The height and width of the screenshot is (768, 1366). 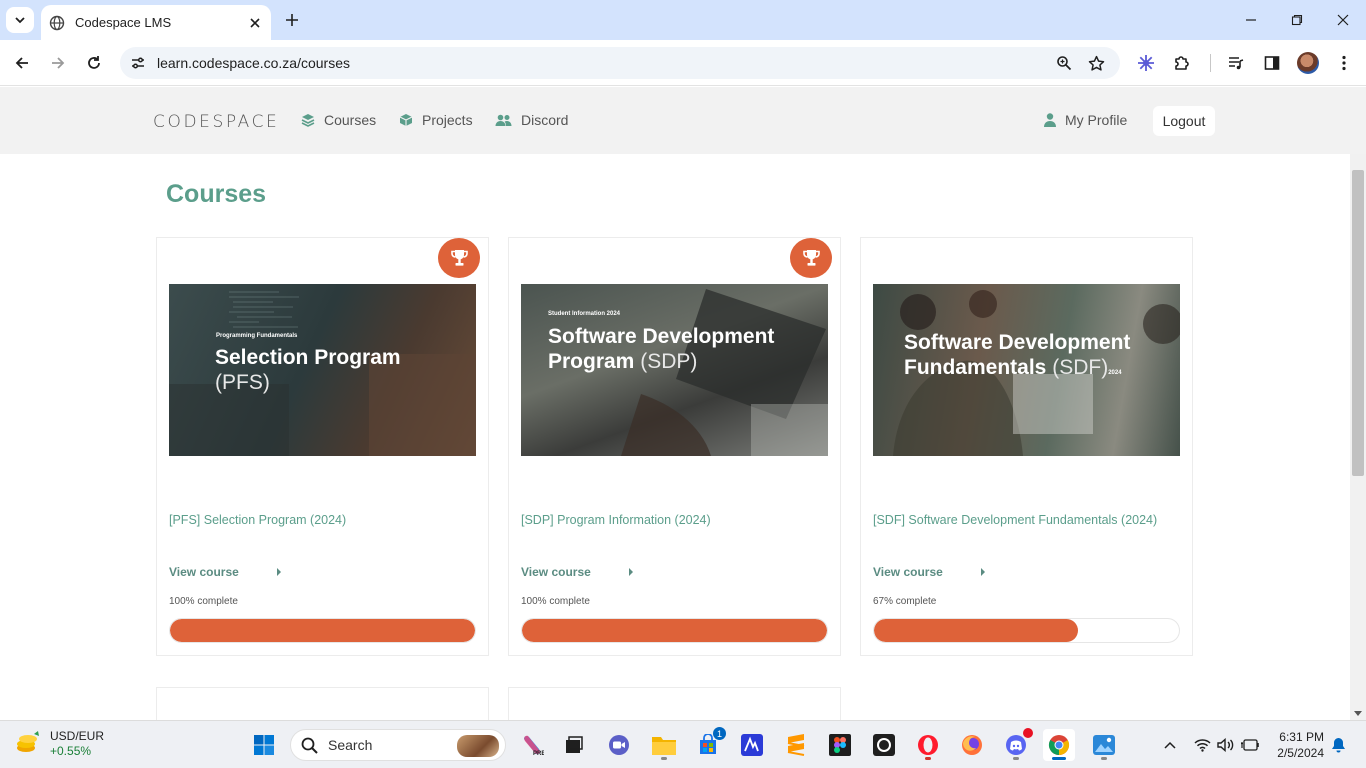 I want to click on task-view-app, so click(x=574, y=745).